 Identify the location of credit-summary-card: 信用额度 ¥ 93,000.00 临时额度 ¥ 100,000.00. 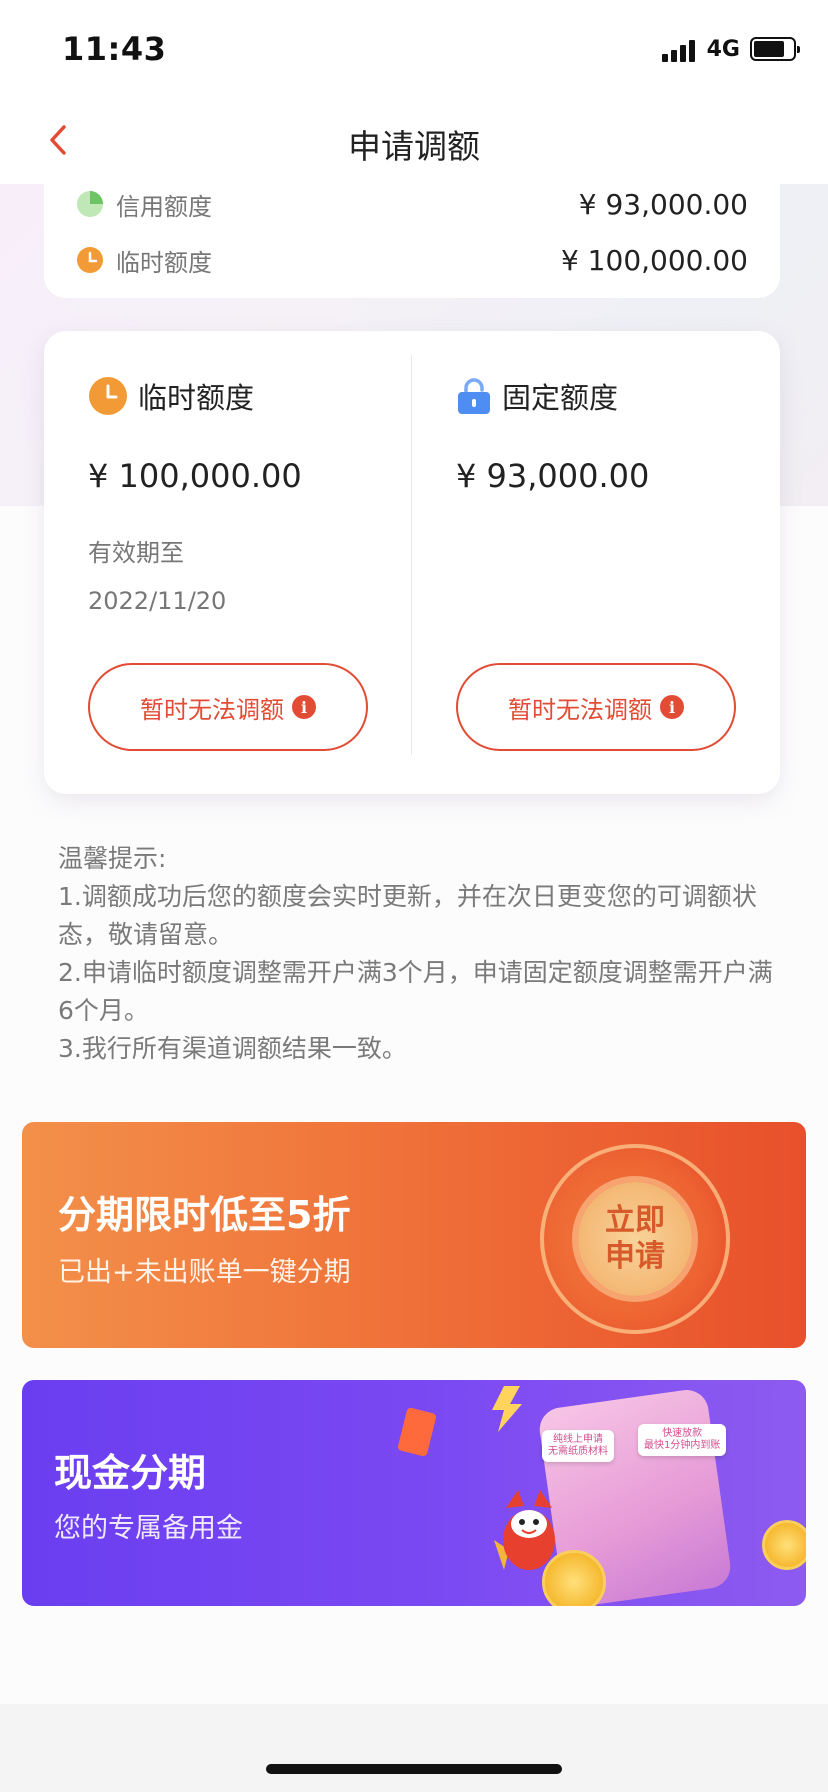
(412, 241).